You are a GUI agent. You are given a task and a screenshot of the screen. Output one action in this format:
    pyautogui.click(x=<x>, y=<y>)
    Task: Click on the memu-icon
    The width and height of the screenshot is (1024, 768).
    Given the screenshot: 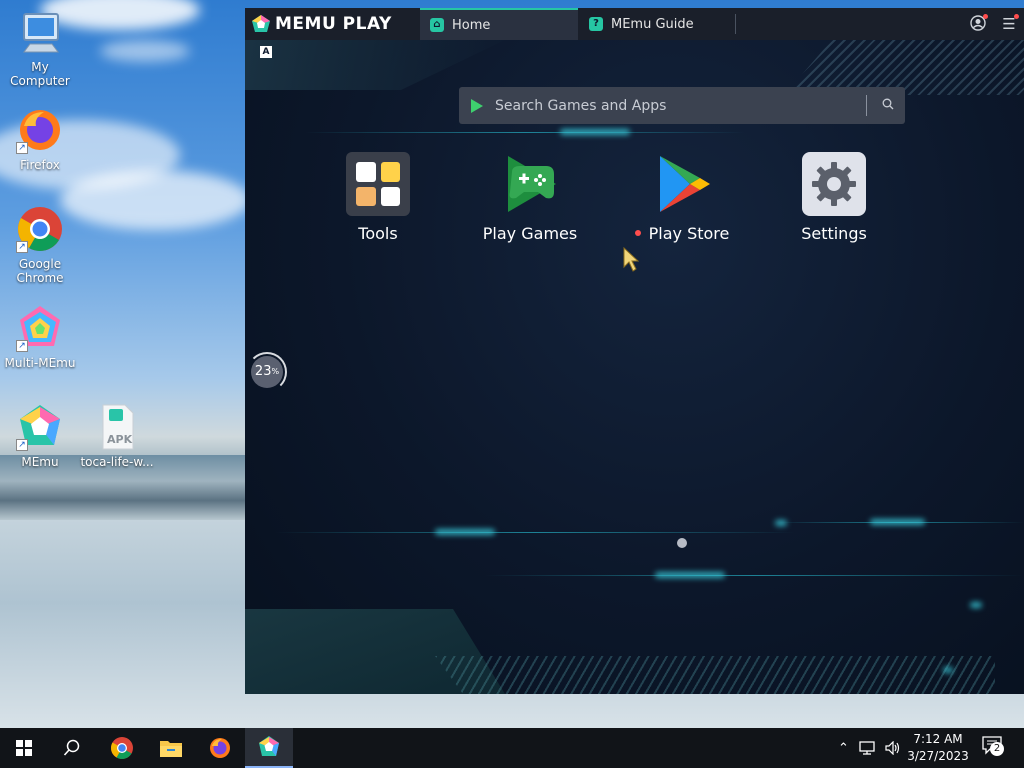 What is the action you would take?
    pyautogui.click(x=269, y=746)
    